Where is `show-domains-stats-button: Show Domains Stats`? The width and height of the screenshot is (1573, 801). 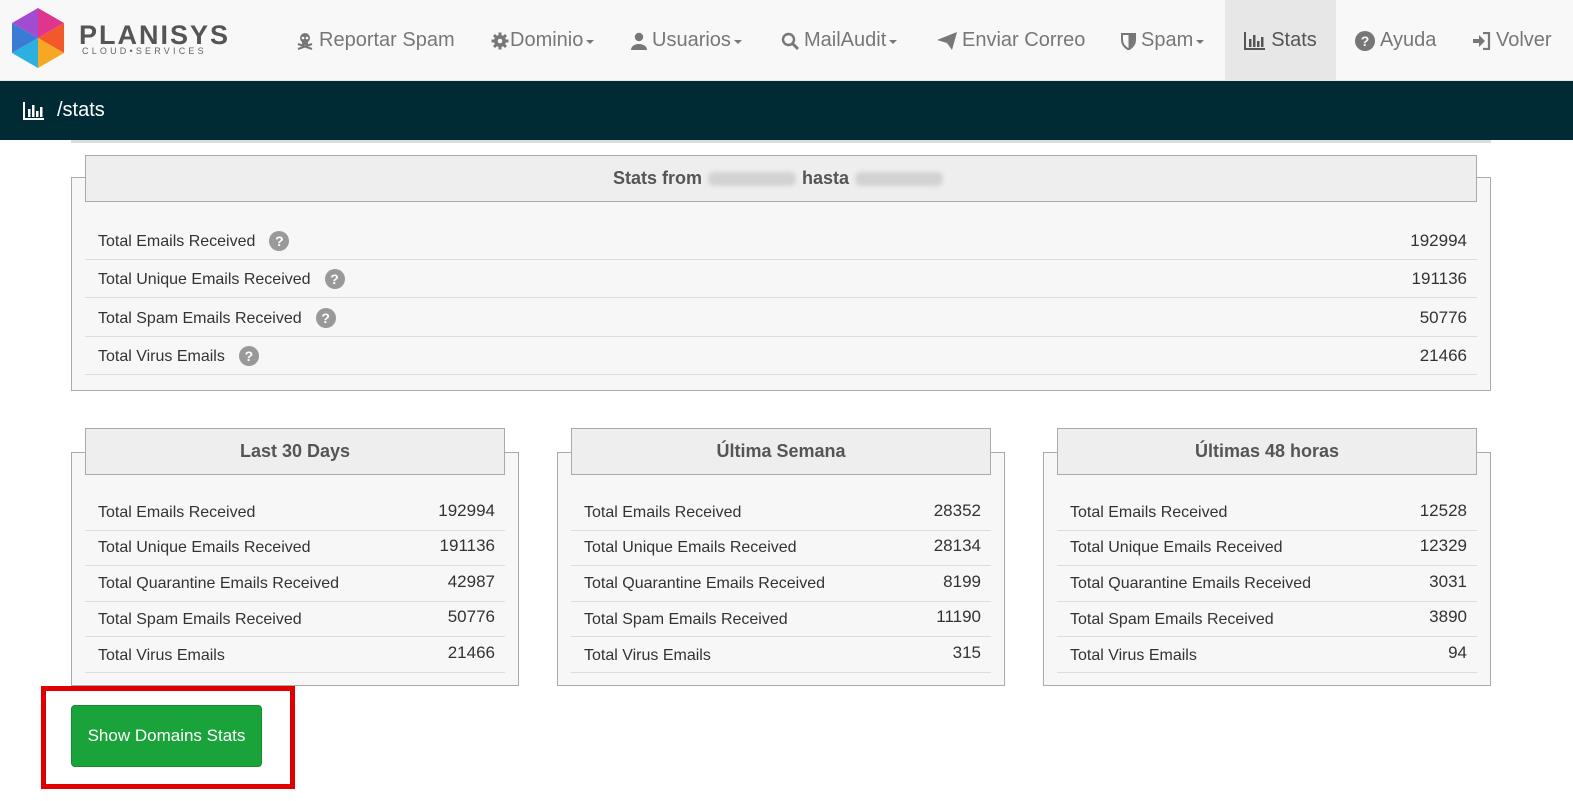 show-domains-stats-button: Show Domains Stats is located at coordinates (166, 736).